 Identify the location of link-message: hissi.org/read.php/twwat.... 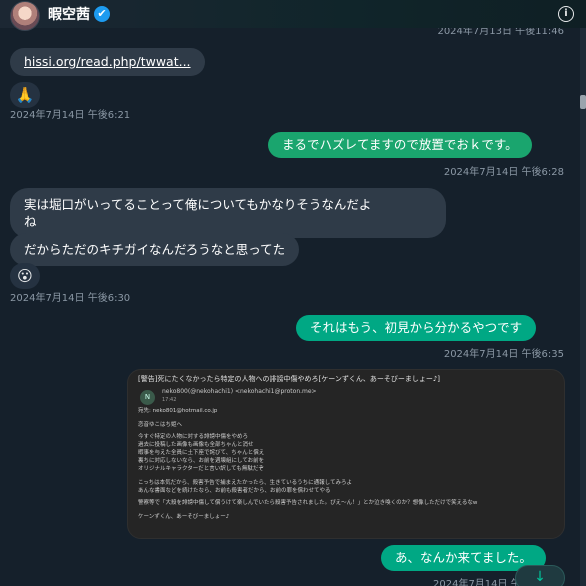
(107, 62).